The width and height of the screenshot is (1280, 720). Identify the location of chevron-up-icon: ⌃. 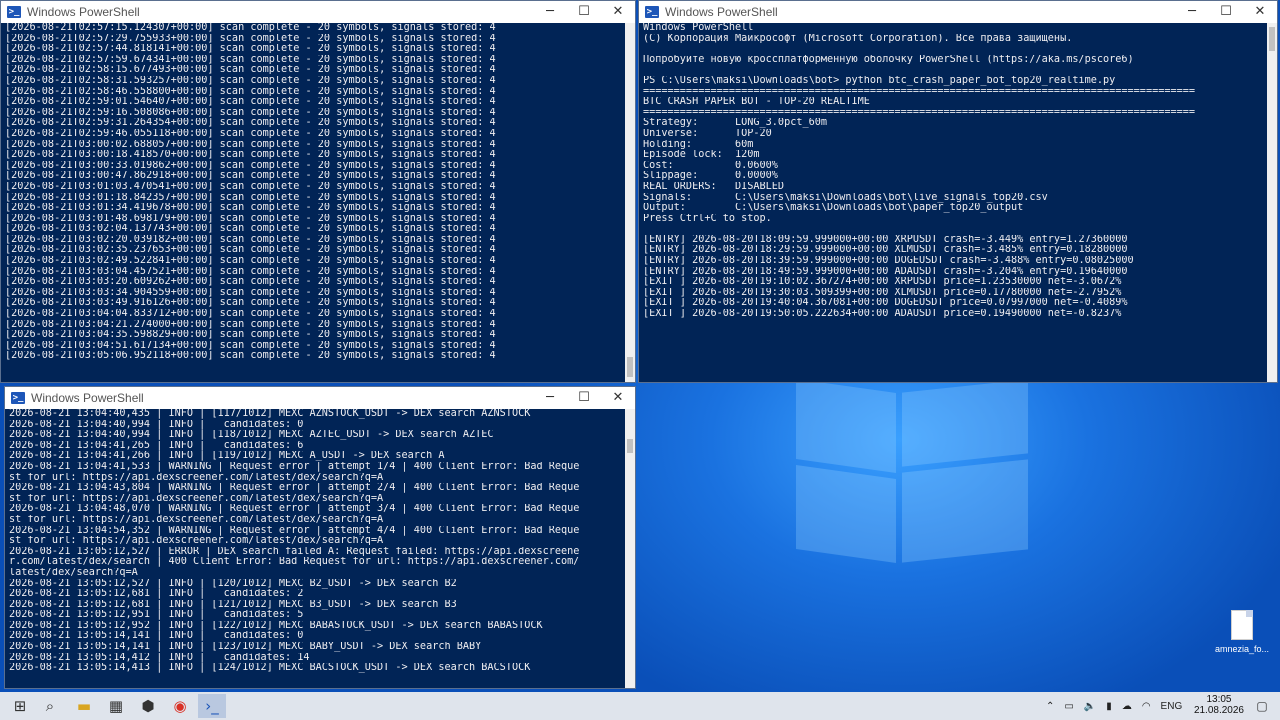
(1050, 706).